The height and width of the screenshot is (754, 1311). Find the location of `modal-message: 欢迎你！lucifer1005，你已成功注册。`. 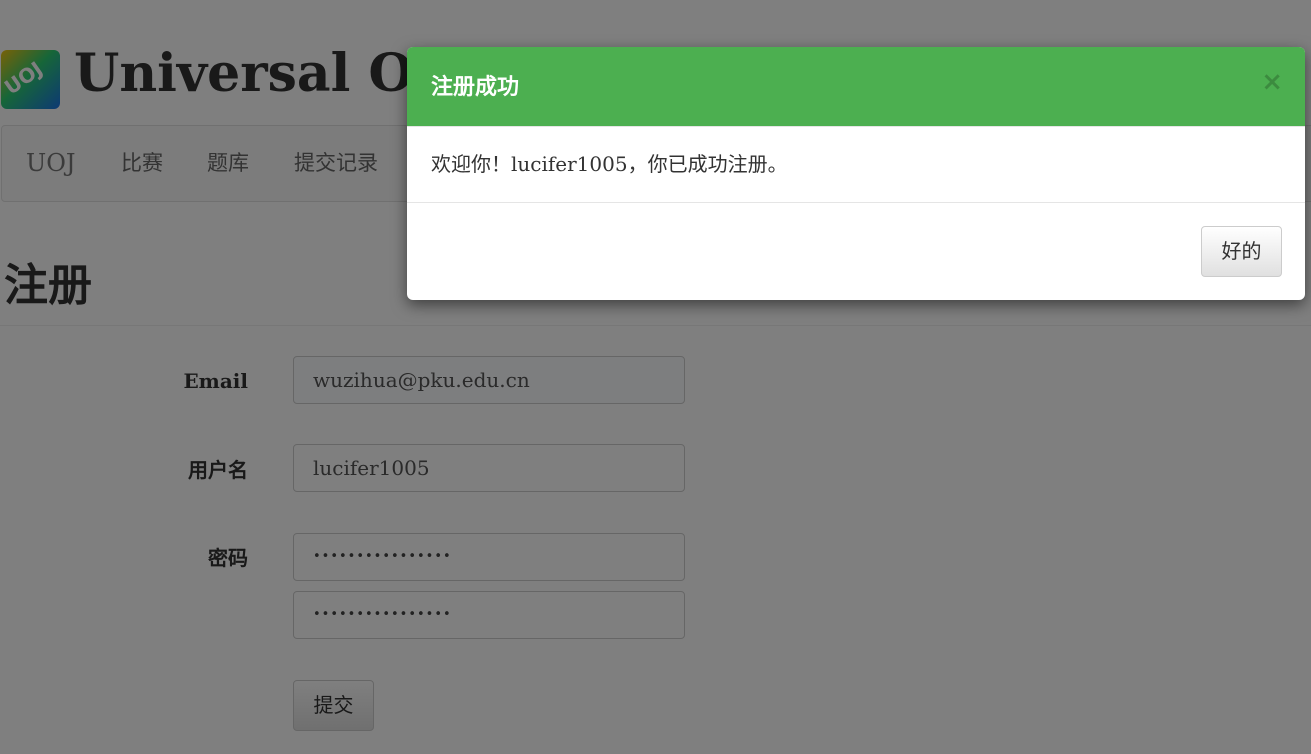

modal-message: 欢迎你！lucifer1005，你已成功注册。 is located at coordinates (609, 164).